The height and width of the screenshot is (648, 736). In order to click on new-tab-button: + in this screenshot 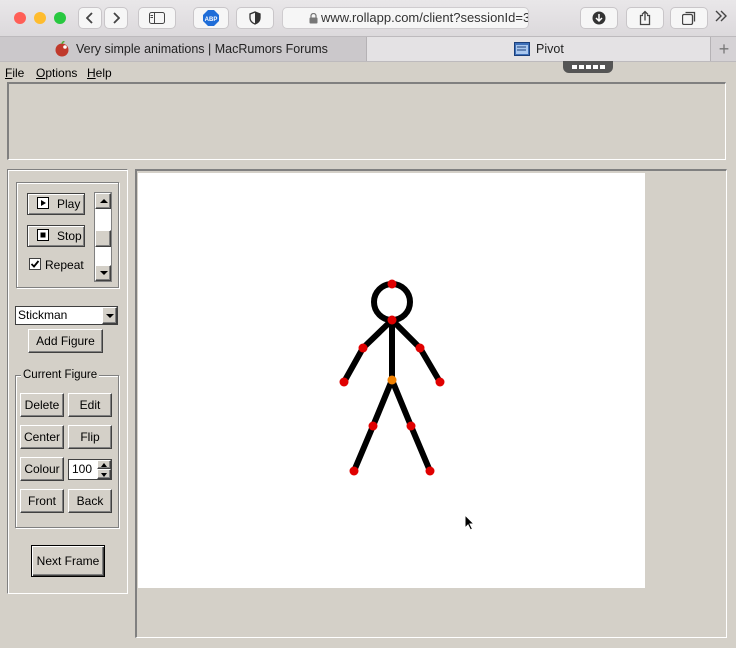, I will do `click(723, 49)`.